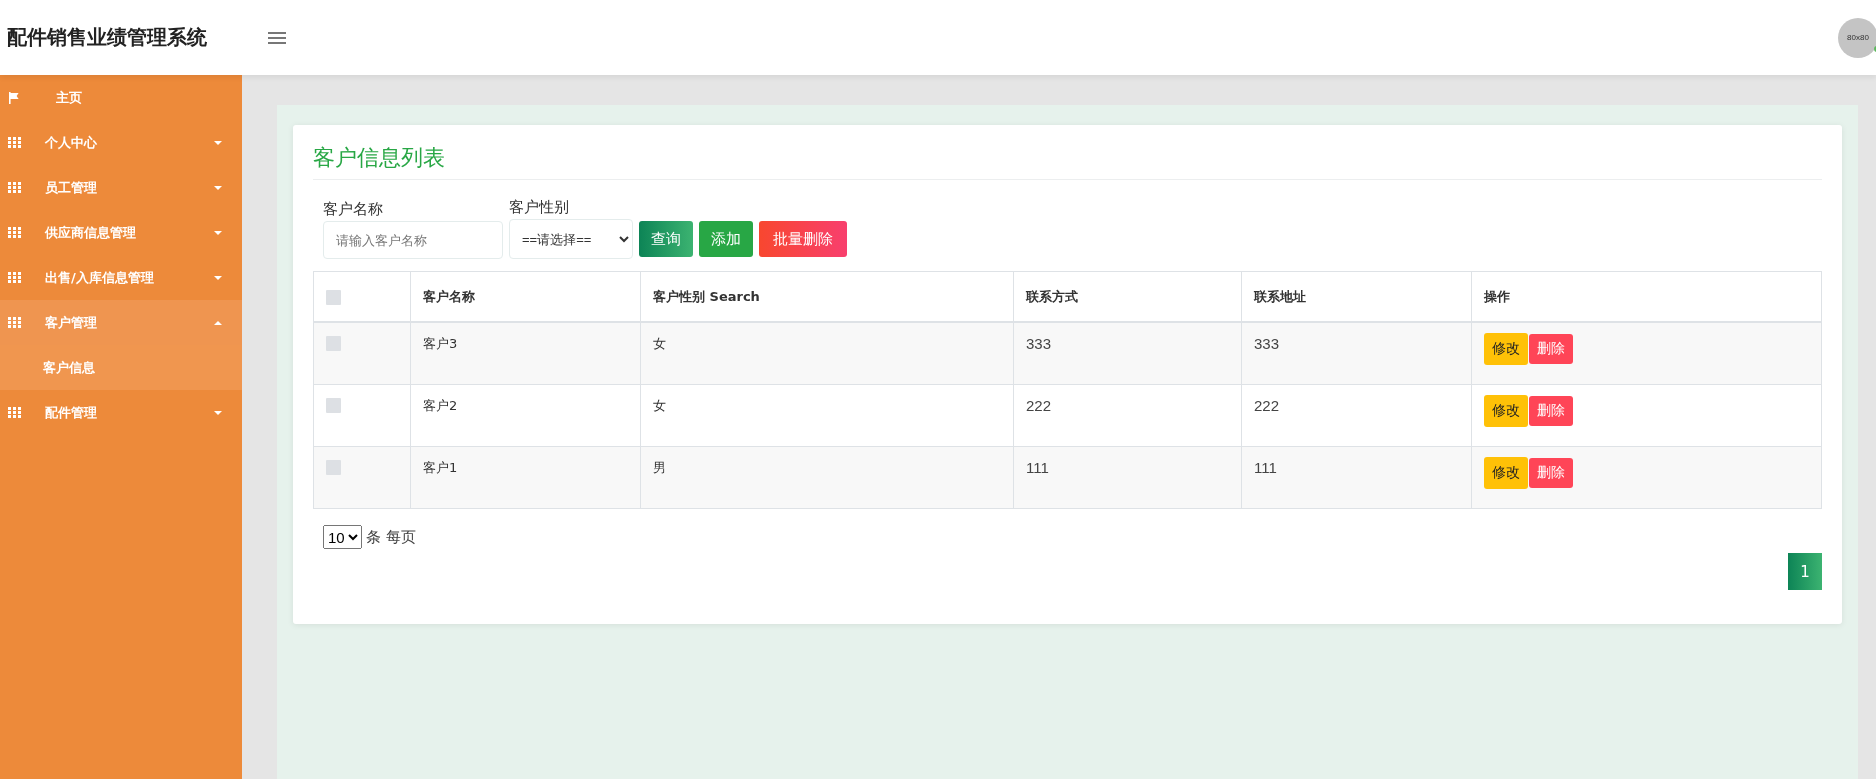  I want to click on sidebar-item: 配件管理, so click(121, 412).